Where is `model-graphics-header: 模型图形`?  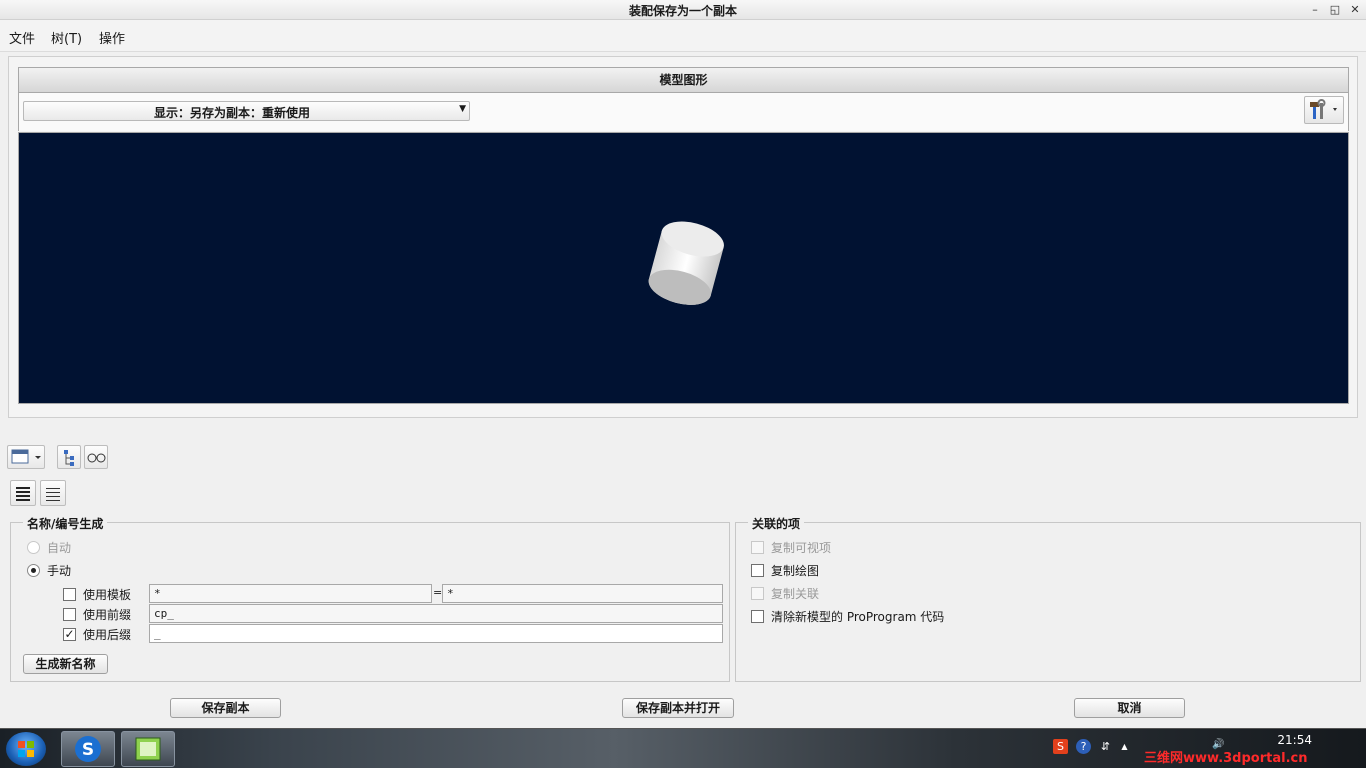
model-graphics-header: 模型图形 is located at coordinates (683, 80).